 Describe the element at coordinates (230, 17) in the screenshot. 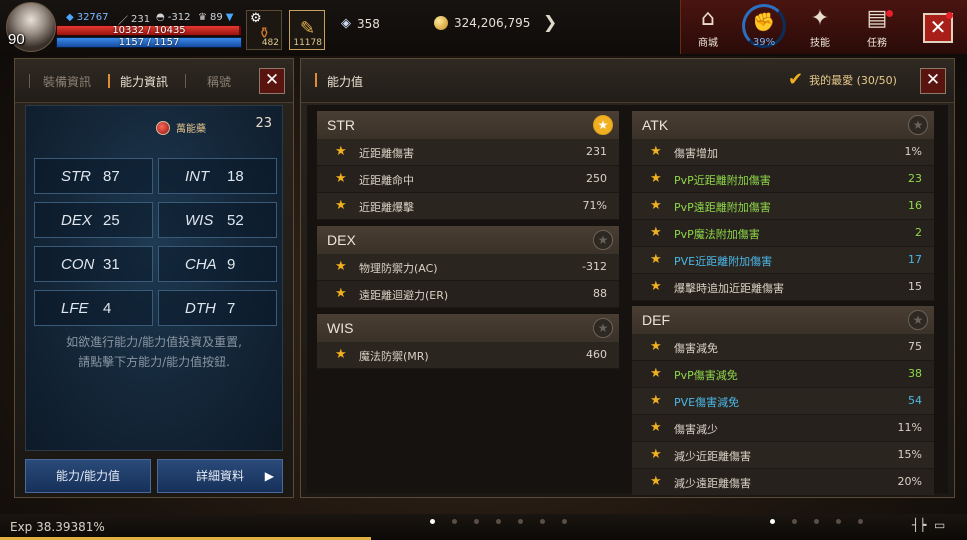

I see `dropdown-arrow-icon: ▼` at that location.